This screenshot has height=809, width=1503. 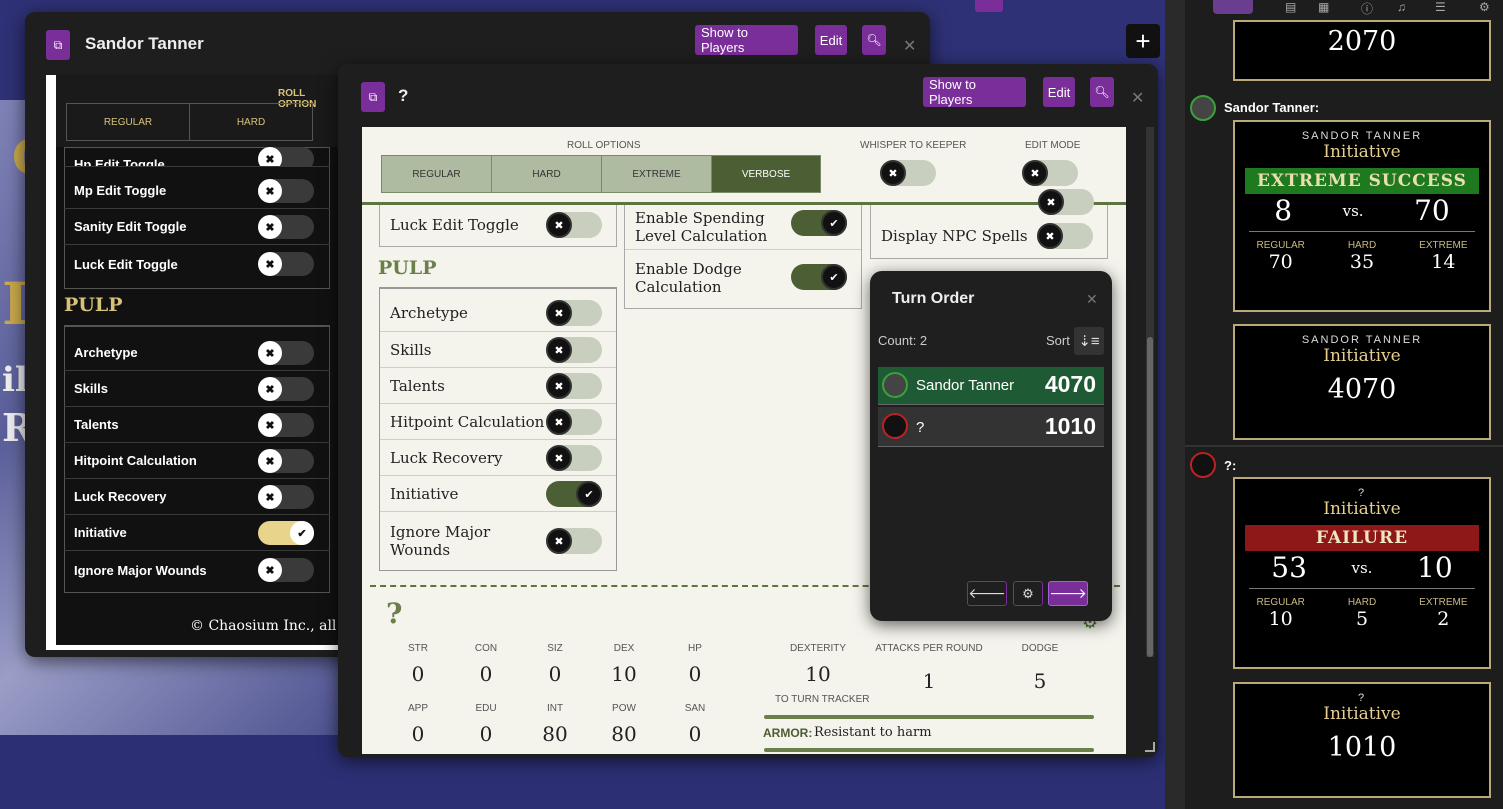 I want to click on sort-icon: ⇣≡, so click(x=1089, y=341).